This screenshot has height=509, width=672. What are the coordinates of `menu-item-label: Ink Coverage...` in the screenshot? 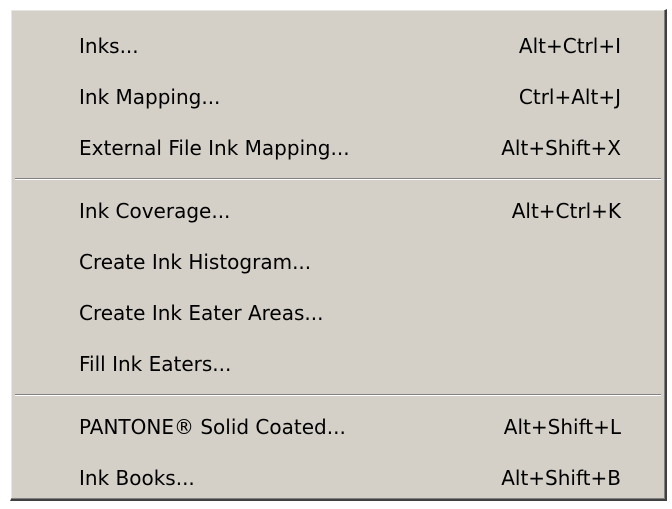 It's located at (155, 210).